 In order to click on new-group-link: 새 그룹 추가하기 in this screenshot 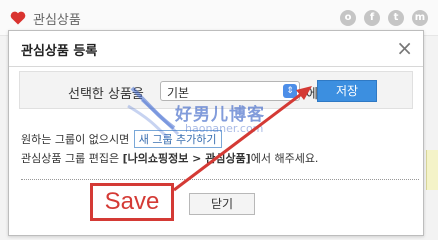, I will do `click(177, 139)`.